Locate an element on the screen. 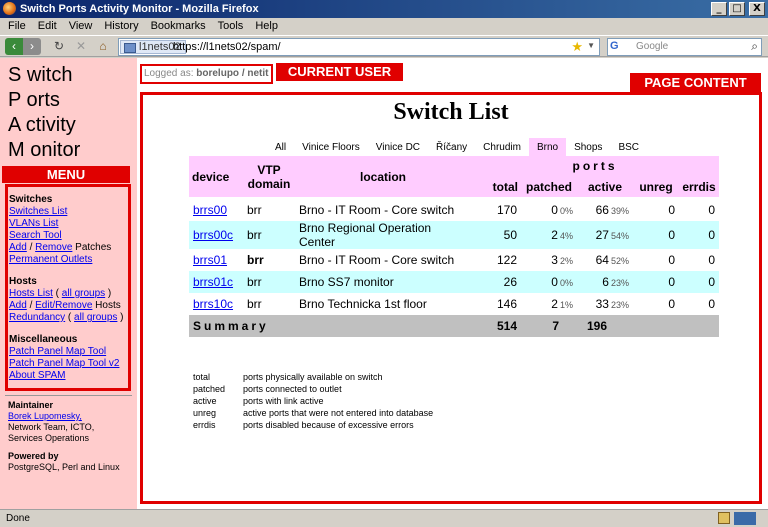  tab-shops: Shops is located at coordinates (588, 148).